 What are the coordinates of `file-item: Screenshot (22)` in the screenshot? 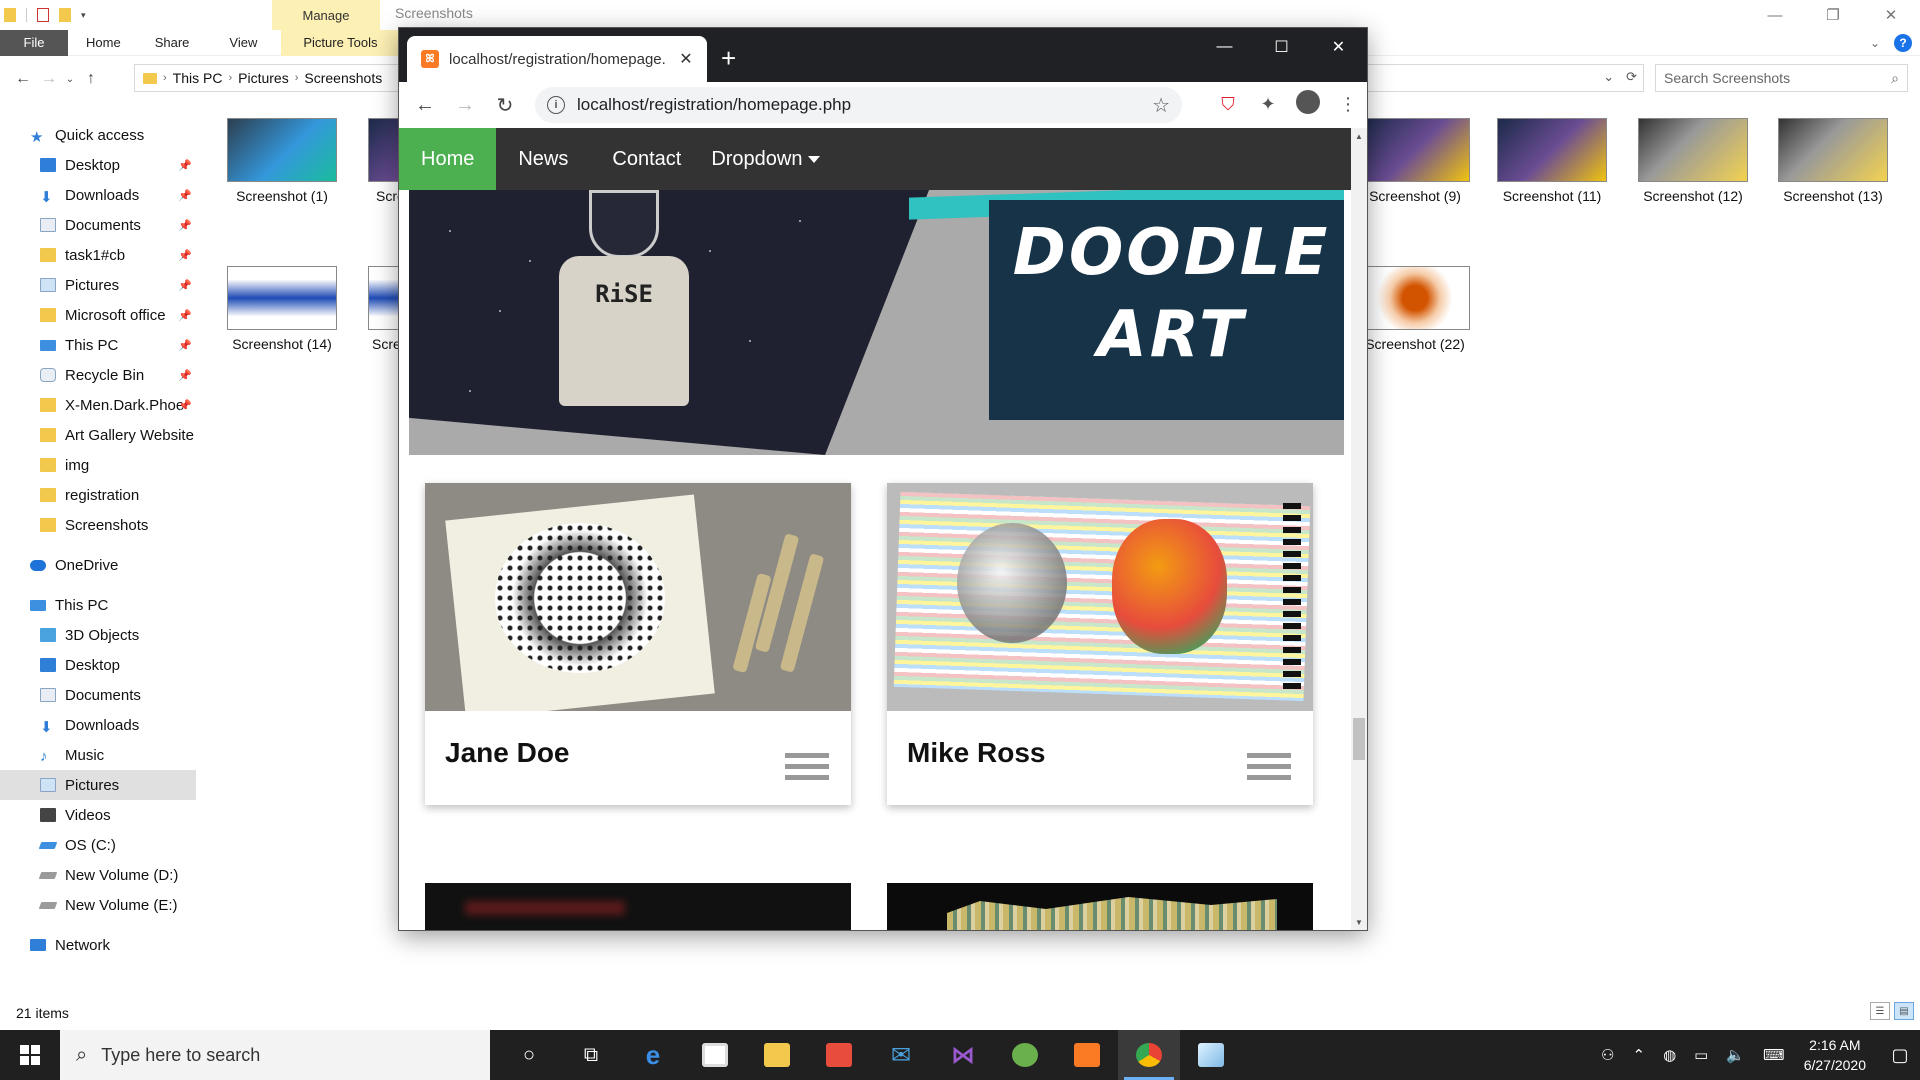 It's located at (1415, 309).